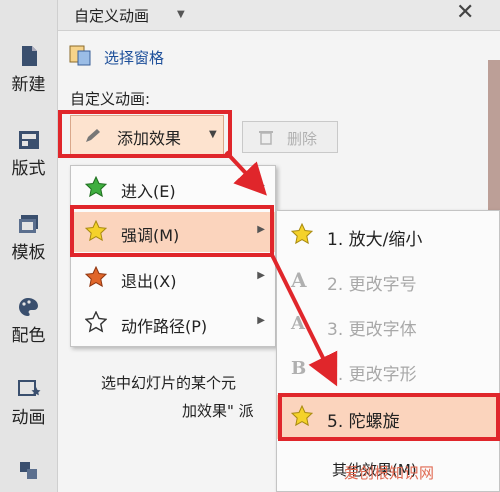  Describe the element at coordinates (110, 99) in the screenshot. I see `section-label: 自定义动画:` at that location.